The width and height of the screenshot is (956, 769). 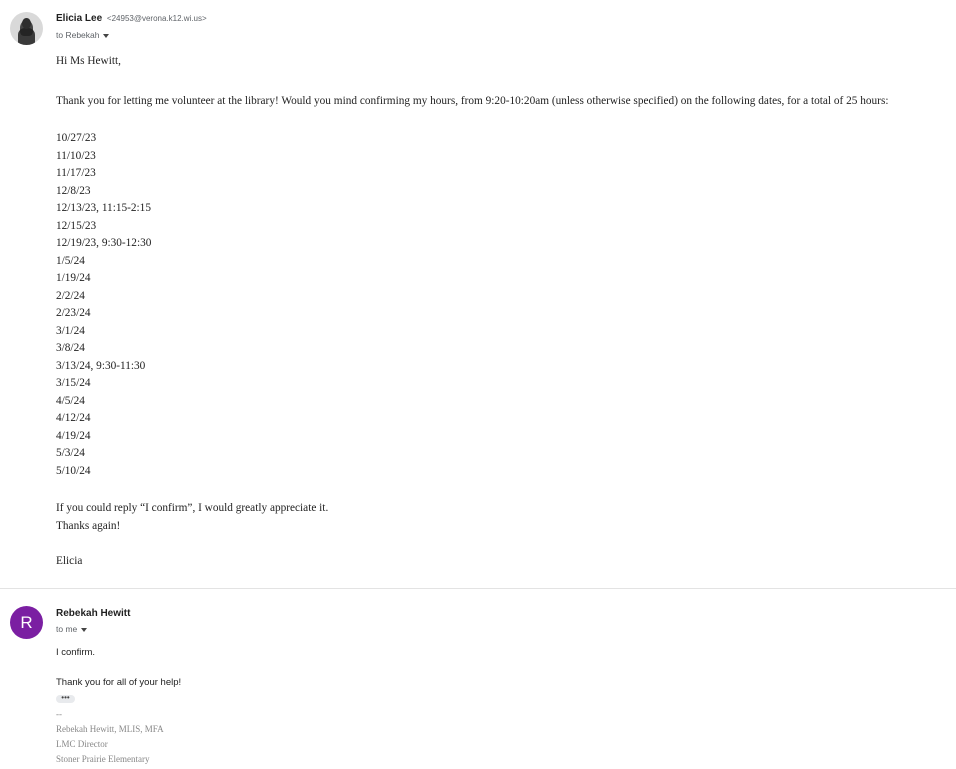 I want to click on list-item: 4/12/24, so click(x=73, y=418).